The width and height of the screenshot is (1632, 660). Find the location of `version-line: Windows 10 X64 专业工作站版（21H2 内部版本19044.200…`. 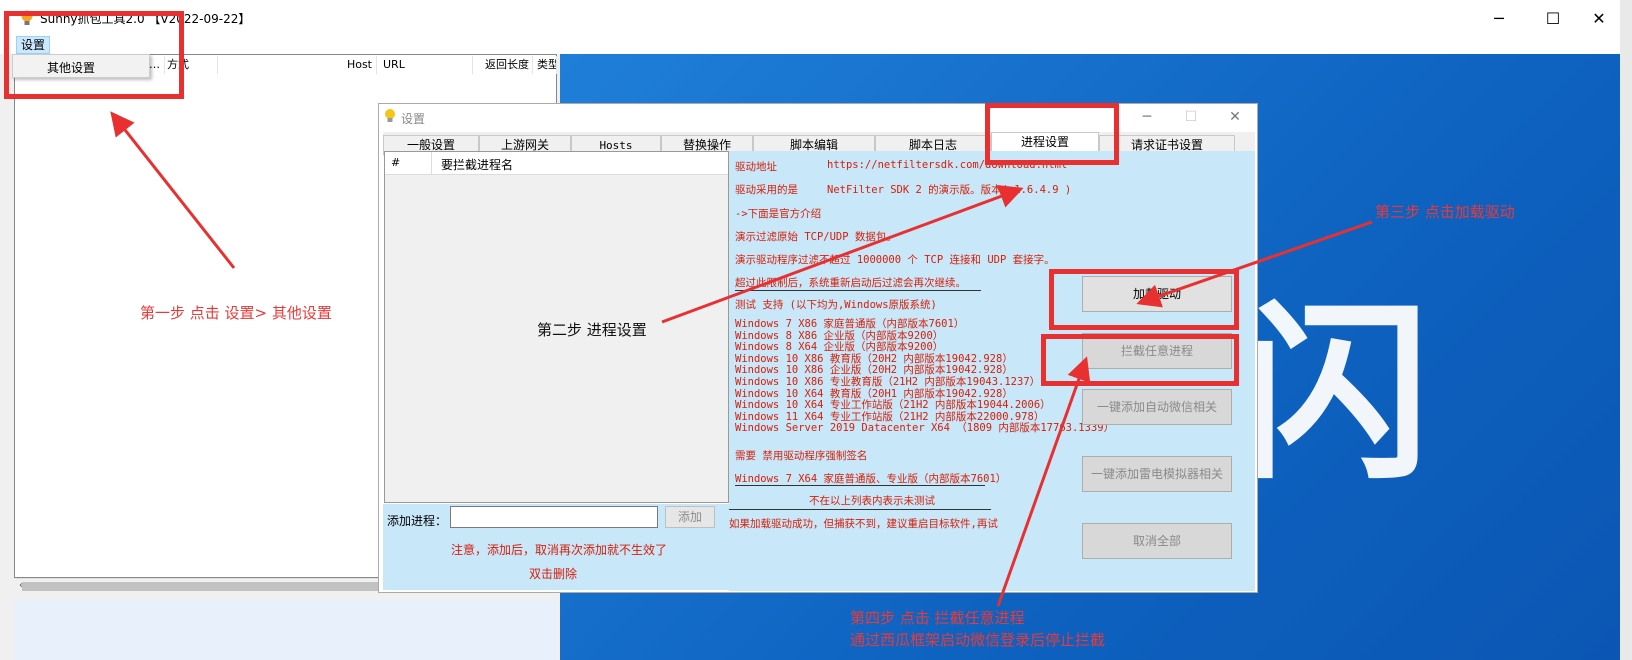

version-line: Windows 10 X64 专业工作站版（21H2 内部版本19044.200… is located at coordinates (893, 405).